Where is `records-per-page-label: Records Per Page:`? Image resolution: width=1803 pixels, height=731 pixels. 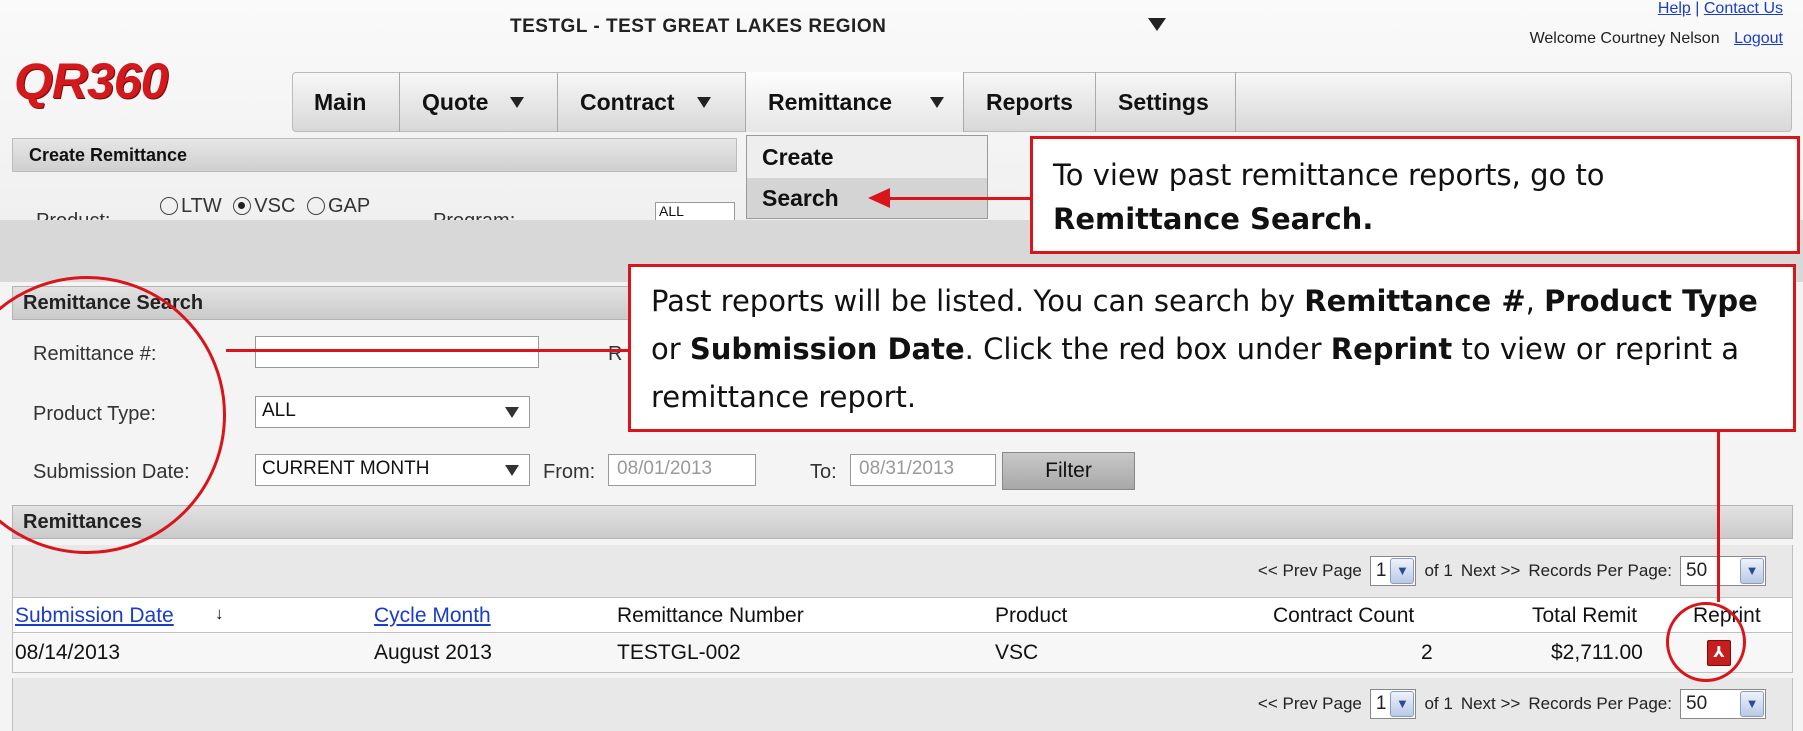
records-per-page-label: Records Per Page: is located at coordinates (1600, 703).